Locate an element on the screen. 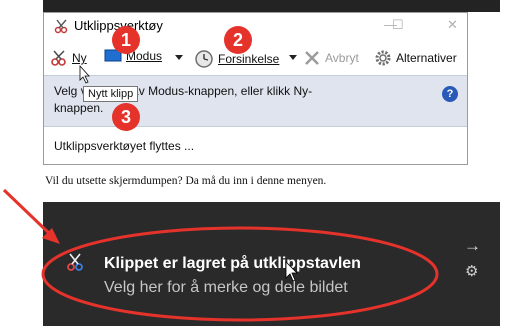 The width and height of the screenshot is (505, 331). annotation-badge-3: 3 is located at coordinates (126, 117).